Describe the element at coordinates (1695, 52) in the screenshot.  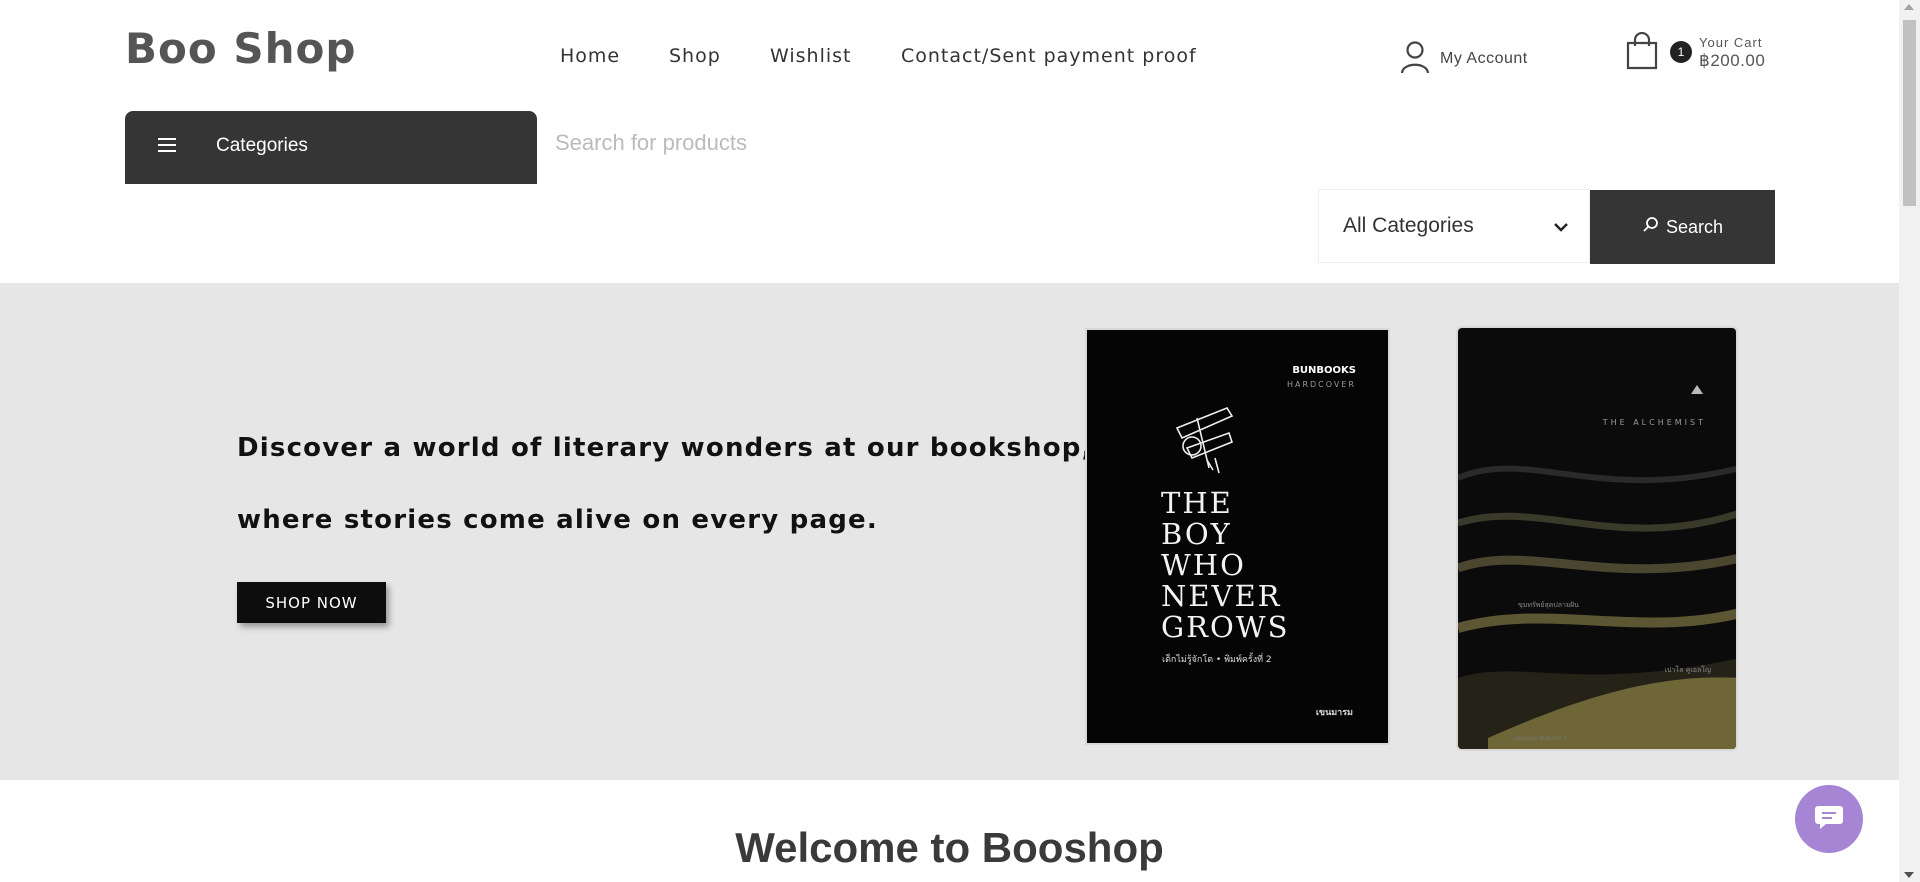
I see `cart-widget: 1 Your Cart ฿200.00` at that location.